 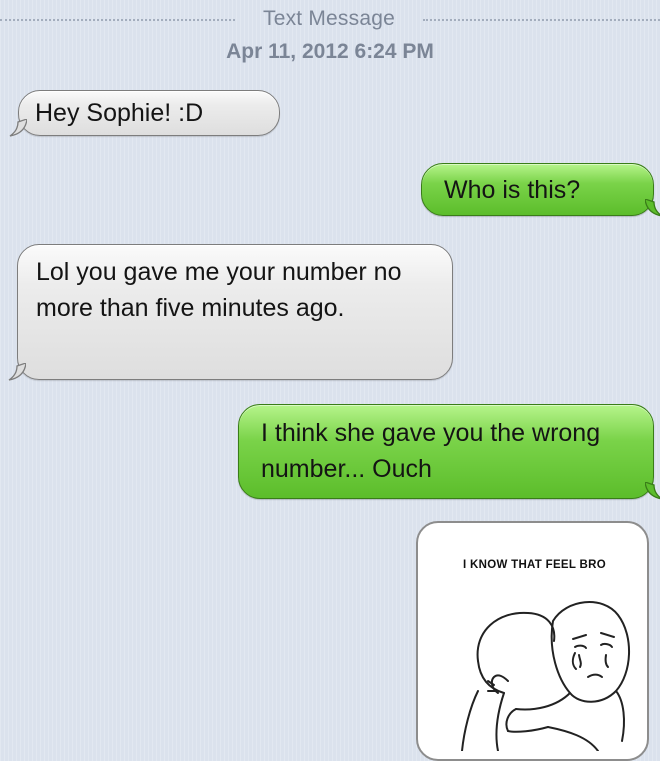 I want to click on outgoing-image-message: I KNOW THAT FEEL BRO, so click(x=532, y=641).